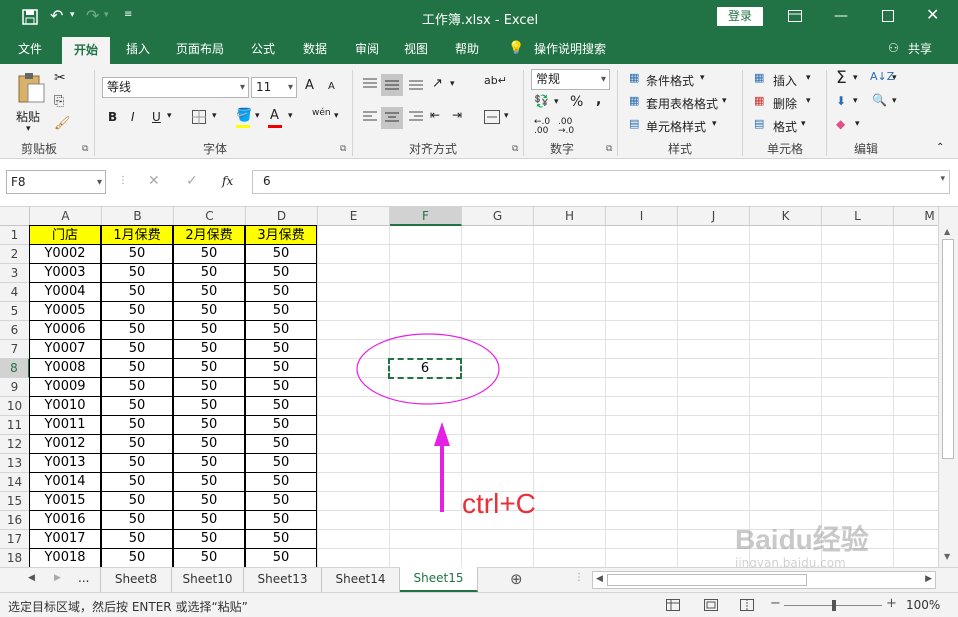 Image resolution: width=958 pixels, height=617 pixels. I want to click on merge-dropdown-icon: ▾, so click(506, 116).